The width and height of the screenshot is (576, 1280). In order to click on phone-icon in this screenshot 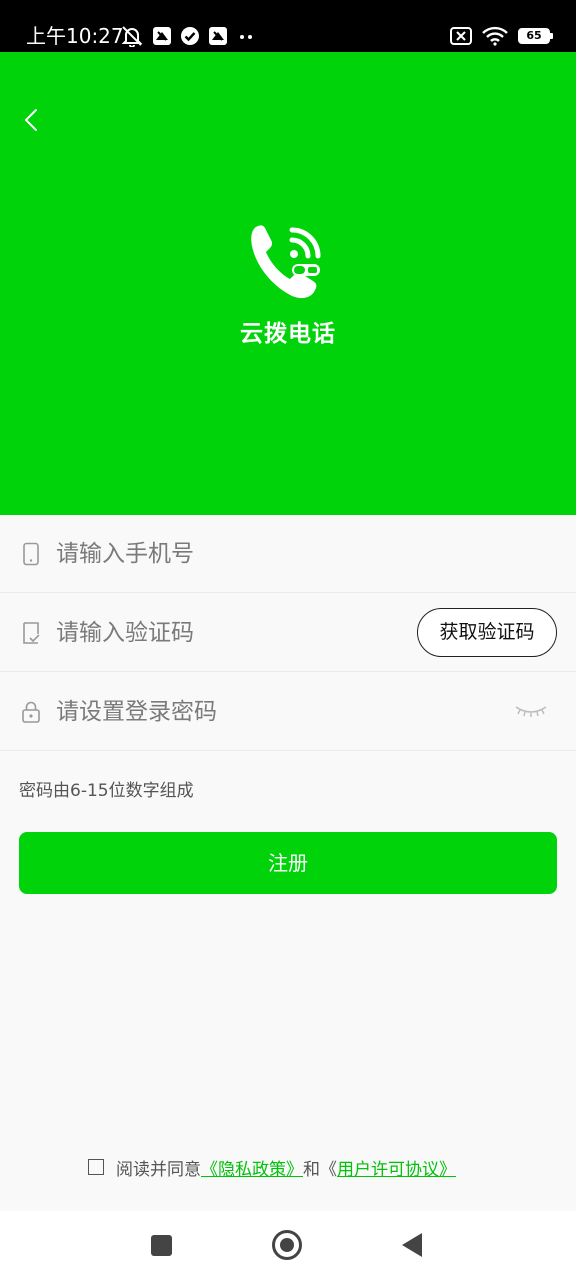, I will do `click(31, 554)`.